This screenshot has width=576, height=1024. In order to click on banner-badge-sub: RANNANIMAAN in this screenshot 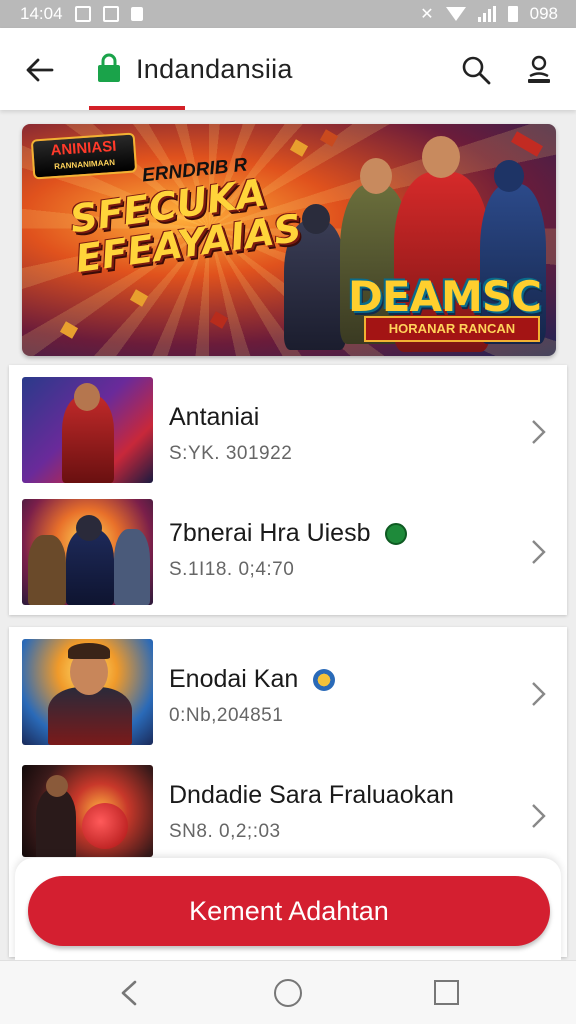, I will do `click(84, 164)`.